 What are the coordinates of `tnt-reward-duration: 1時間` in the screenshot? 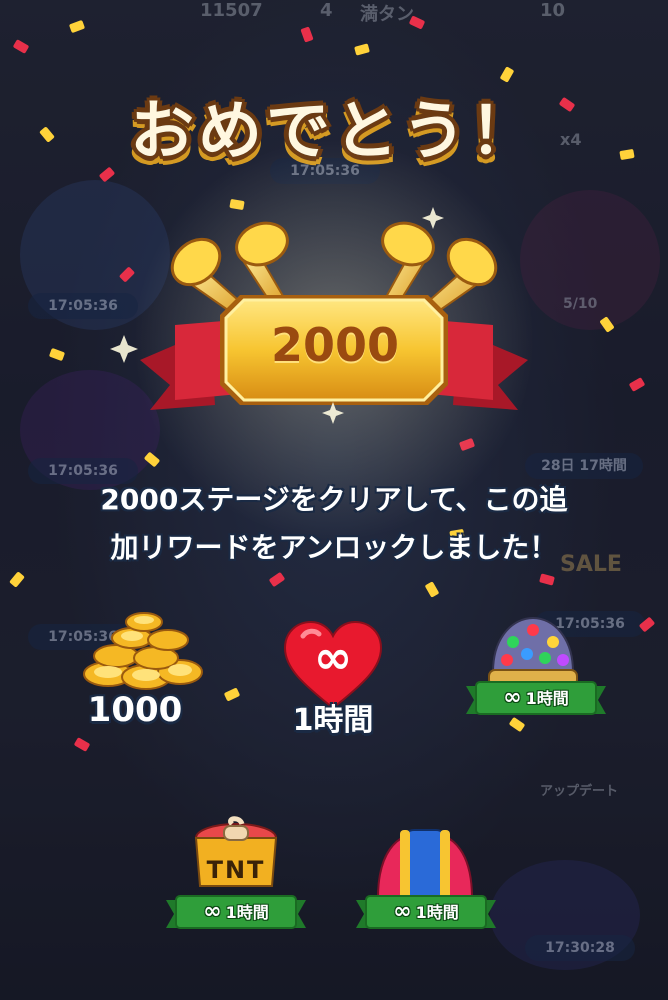 It's located at (247, 912).